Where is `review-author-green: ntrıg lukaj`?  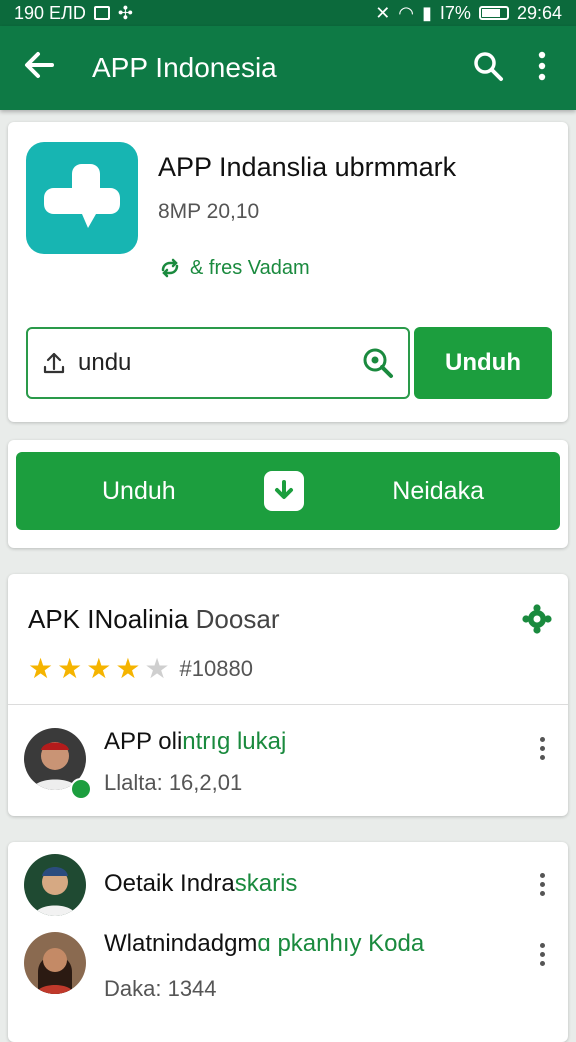
review-author-green: ntrıg lukaj is located at coordinates (234, 741).